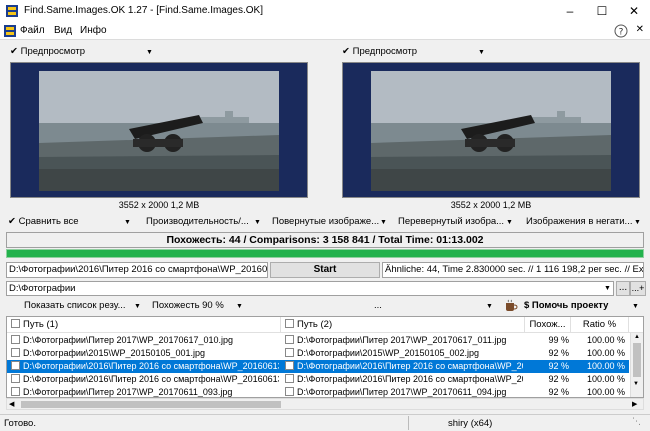  I want to click on help-icon: ?, so click(621, 31).